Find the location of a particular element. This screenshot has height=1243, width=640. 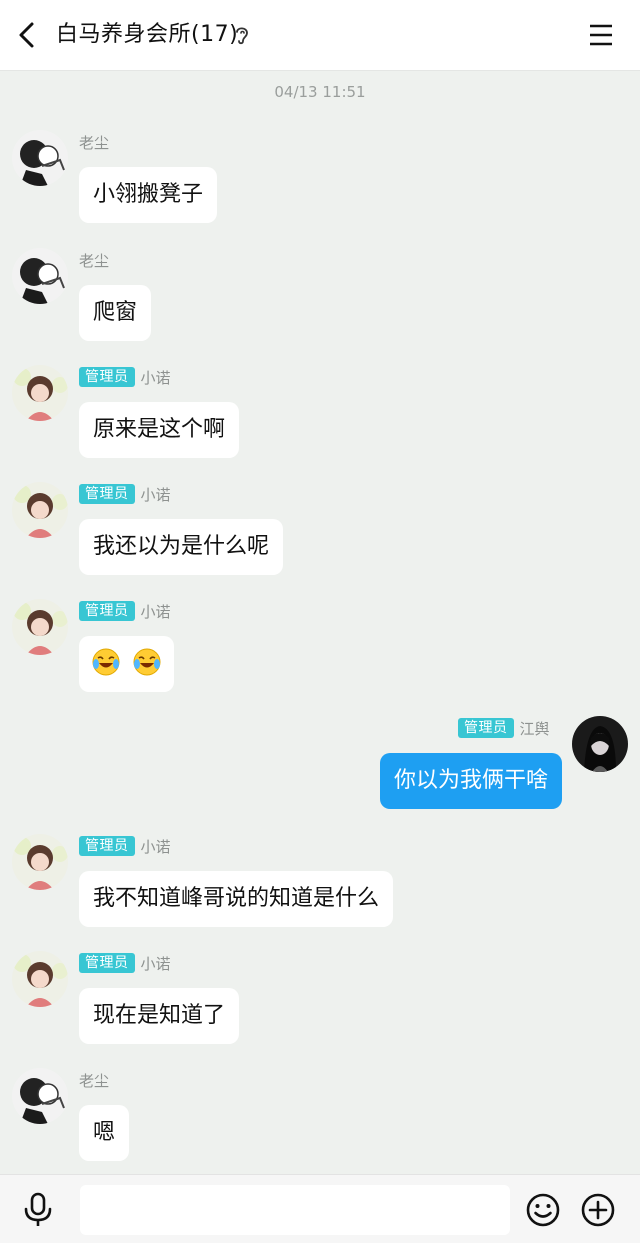

ear-icon is located at coordinates (242, 36).